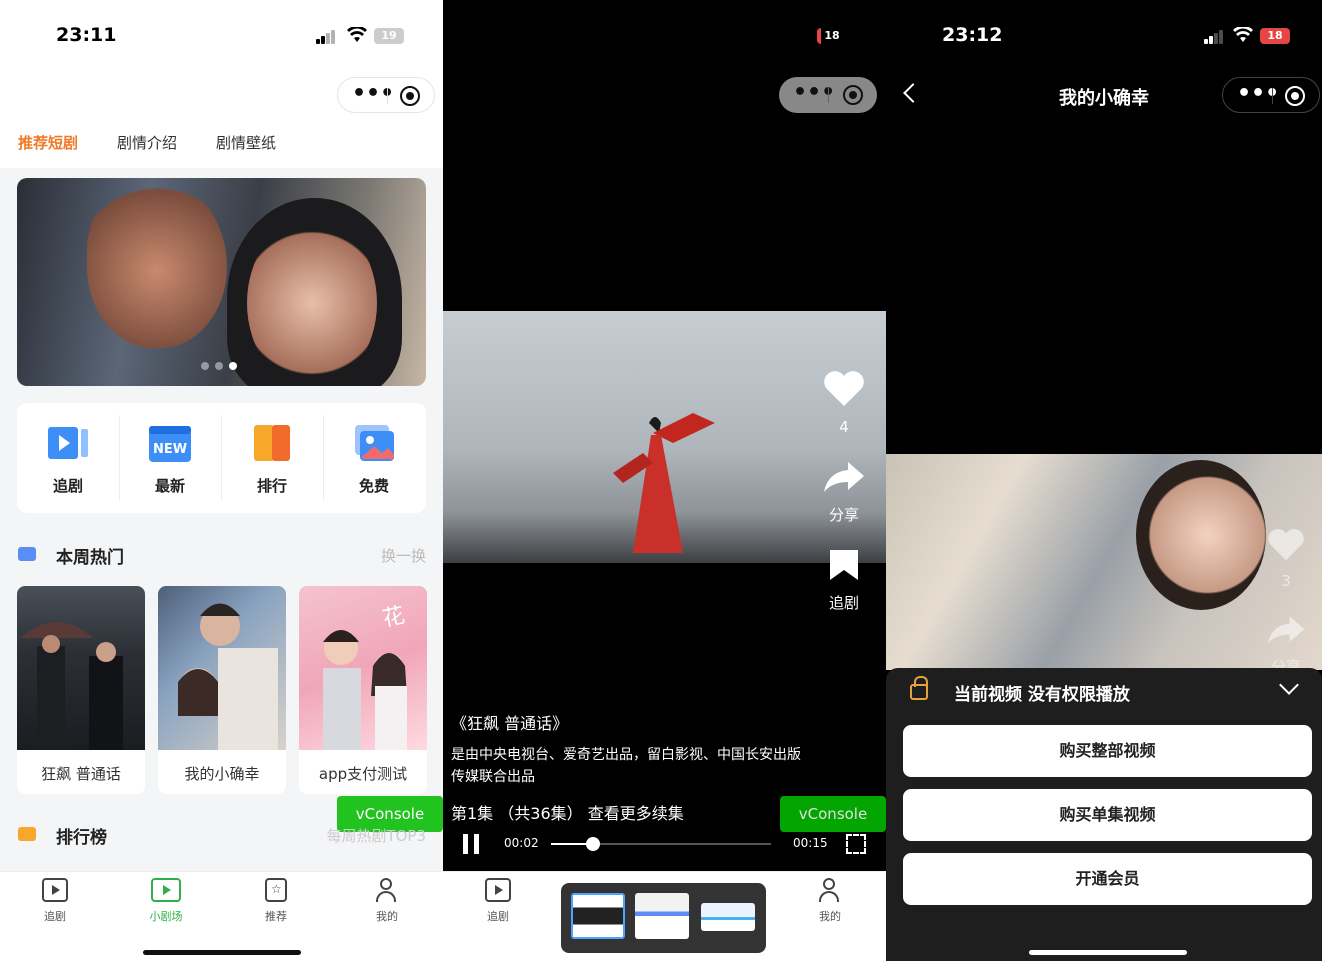  I want to click on paywall-title: 当前视频 没有权限播放, so click(1042, 695).